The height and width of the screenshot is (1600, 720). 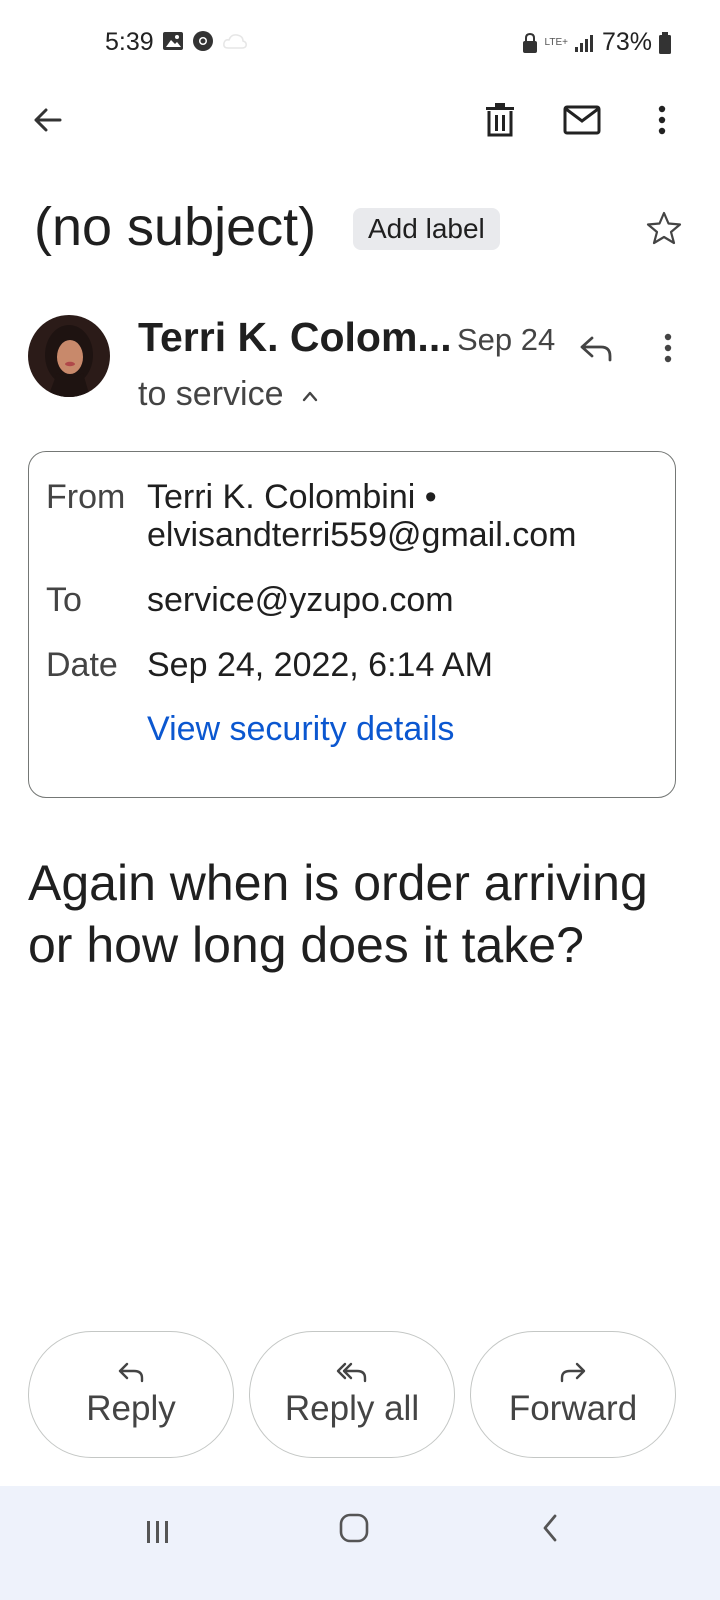 What do you see at coordinates (665, 43) in the screenshot?
I see `battery-icon` at bounding box center [665, 43].